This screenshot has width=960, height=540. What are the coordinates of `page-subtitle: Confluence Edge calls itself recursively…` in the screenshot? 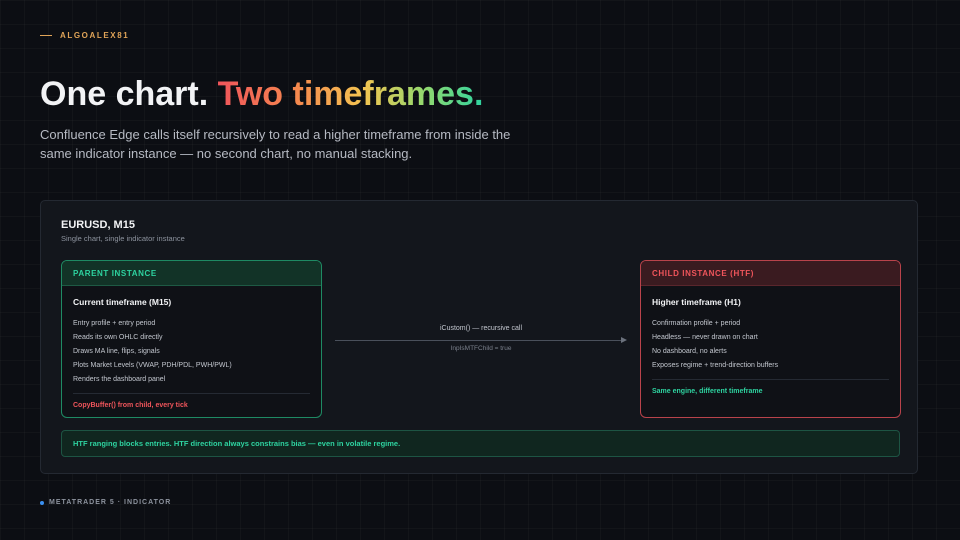 It's located at (275, 144).